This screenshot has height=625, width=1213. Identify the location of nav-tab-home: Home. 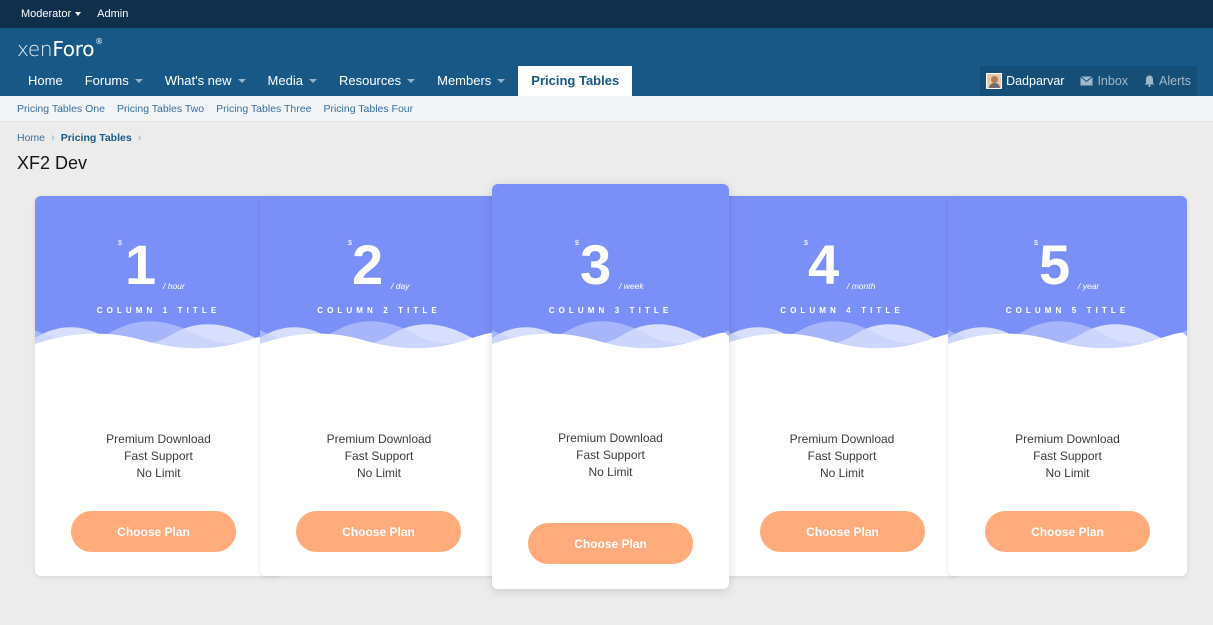
(45, 81).